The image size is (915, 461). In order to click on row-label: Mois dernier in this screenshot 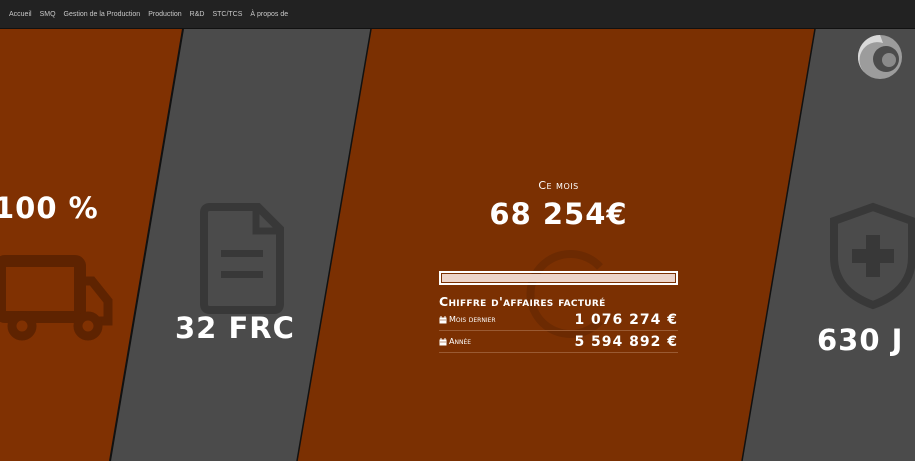, I will do `click(467, 319)`.